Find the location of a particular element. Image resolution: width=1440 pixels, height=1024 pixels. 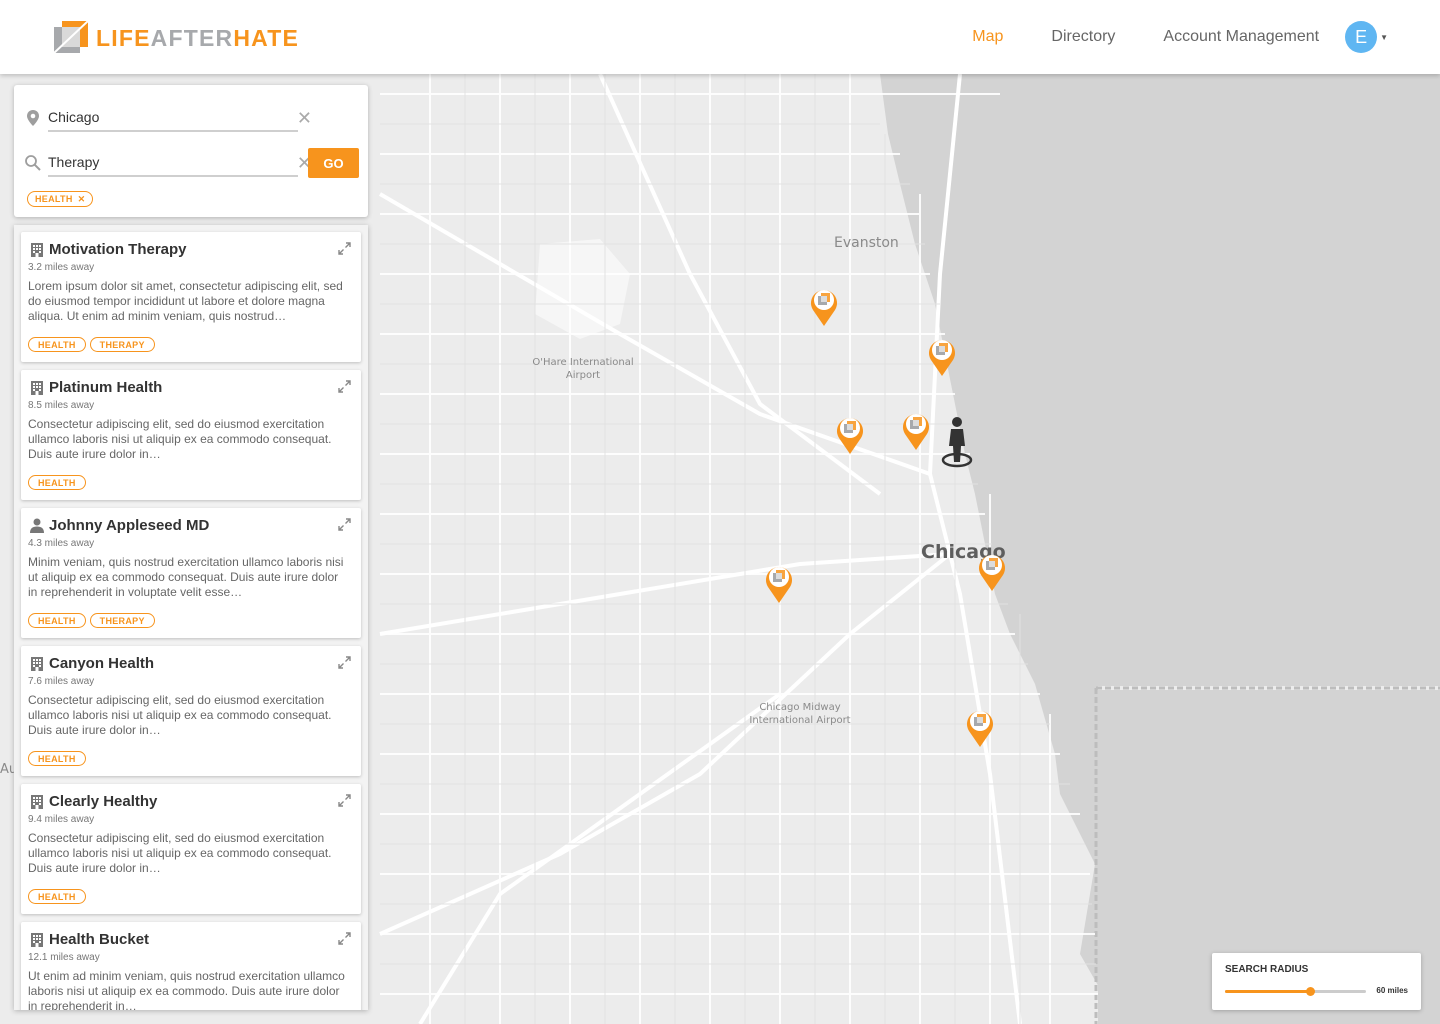

brand-part-after: AFTER is located at coordinates (192, 37).